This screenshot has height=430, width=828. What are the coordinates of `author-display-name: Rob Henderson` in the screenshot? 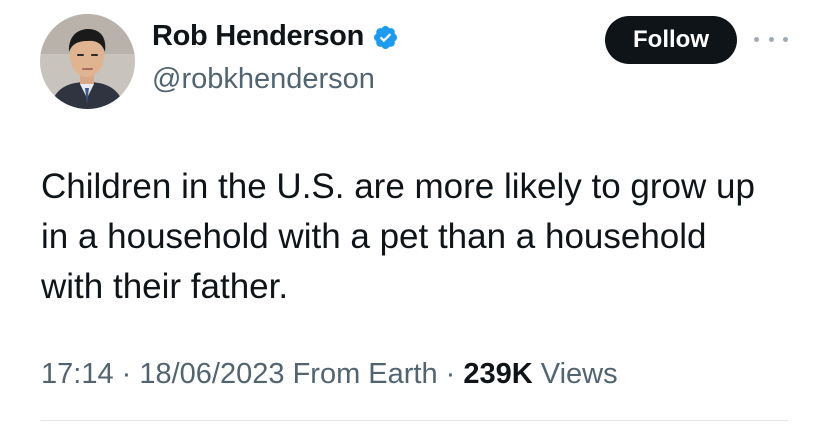 It's located at (258, 36).